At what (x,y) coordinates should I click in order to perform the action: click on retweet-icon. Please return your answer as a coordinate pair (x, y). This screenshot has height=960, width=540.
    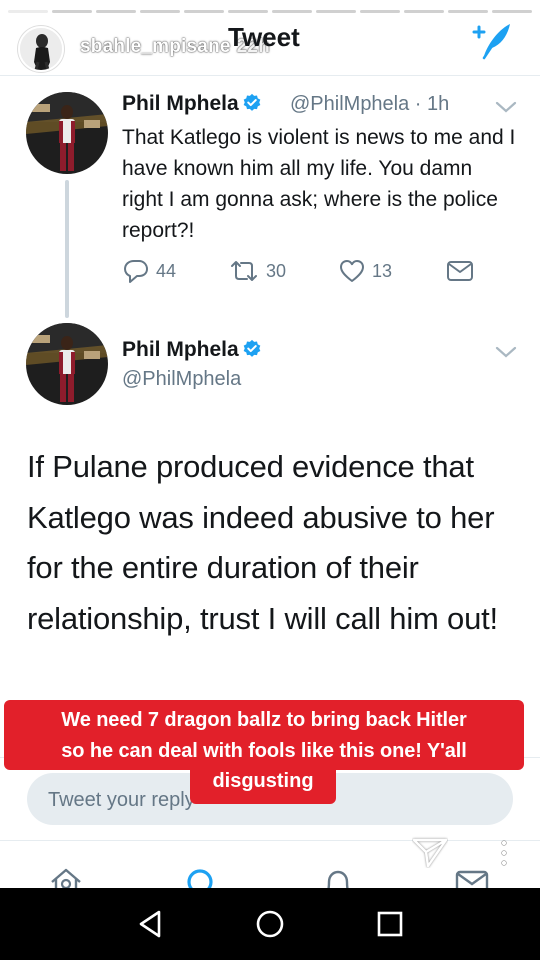
    Looking at the image, I should click on (244, 271).